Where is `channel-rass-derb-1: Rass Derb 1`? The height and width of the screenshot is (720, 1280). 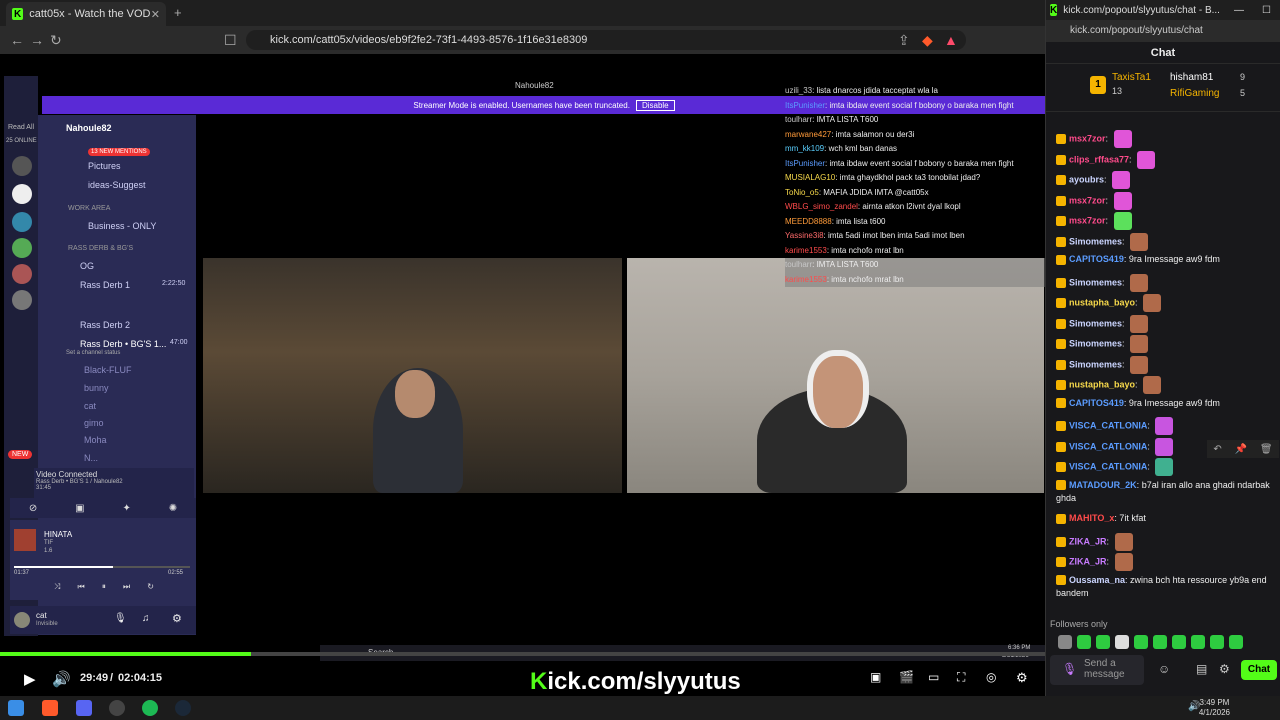
channel-rass-derb-1: Rass Derb 1 is located at coordinates (105, 285).